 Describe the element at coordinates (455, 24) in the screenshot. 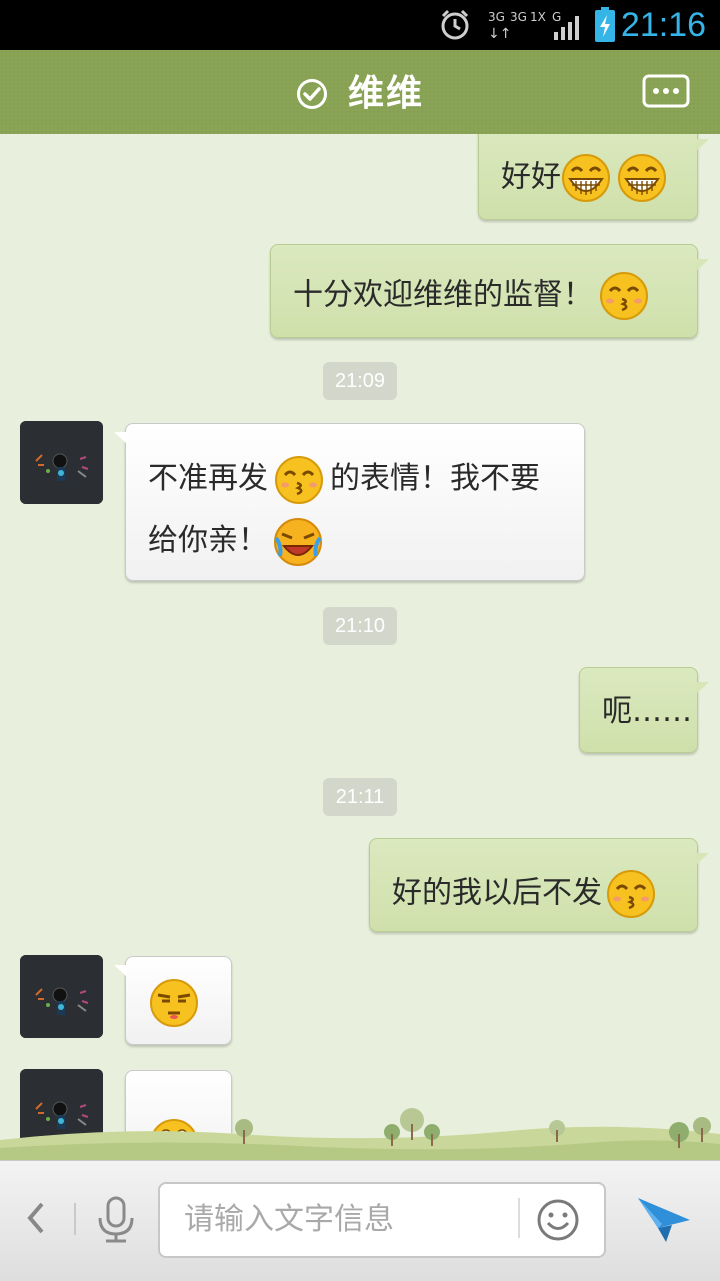

I see `alarm-icon` at that location.